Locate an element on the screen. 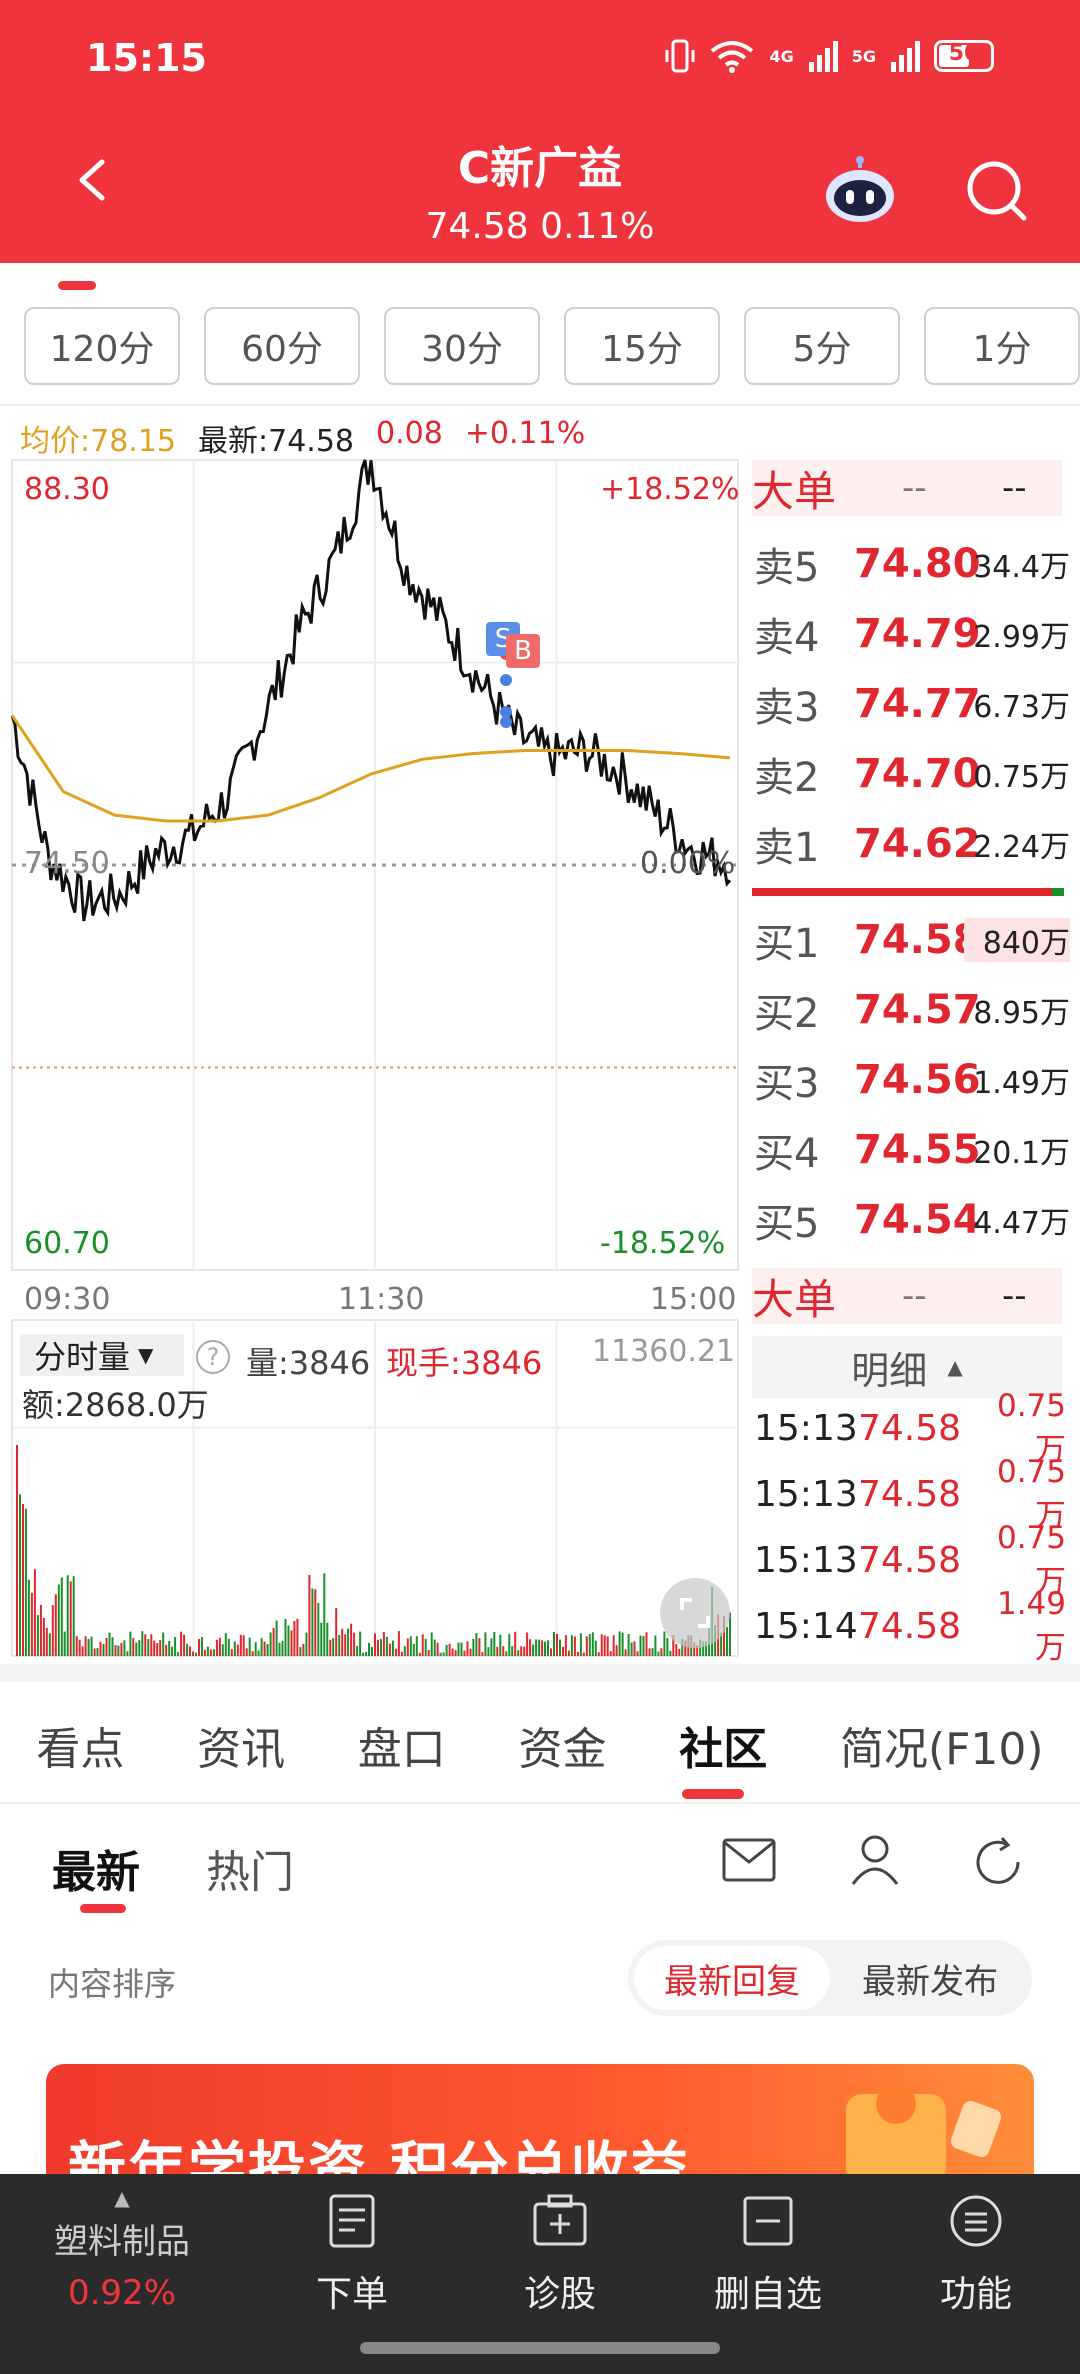 The image size is (1080, 2374). period-tab-30: 30分 is located at coordinates (462, 346).